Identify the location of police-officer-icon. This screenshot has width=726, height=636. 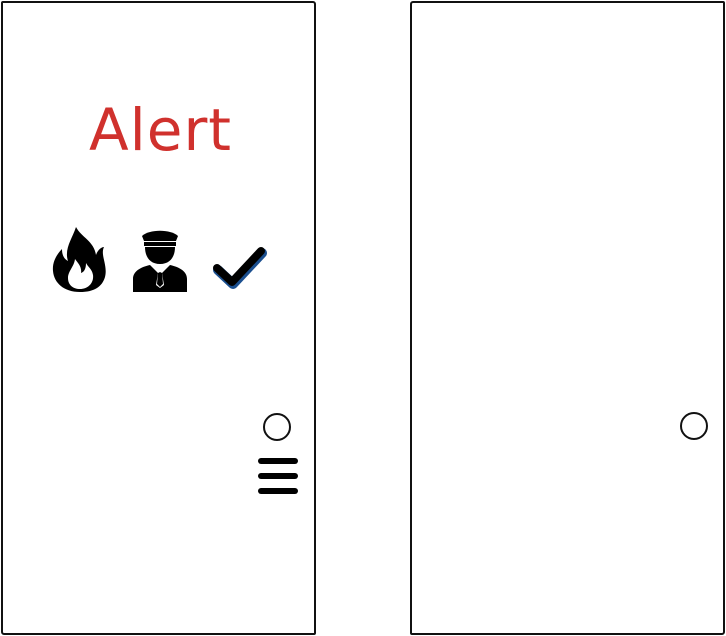
(160, 261).